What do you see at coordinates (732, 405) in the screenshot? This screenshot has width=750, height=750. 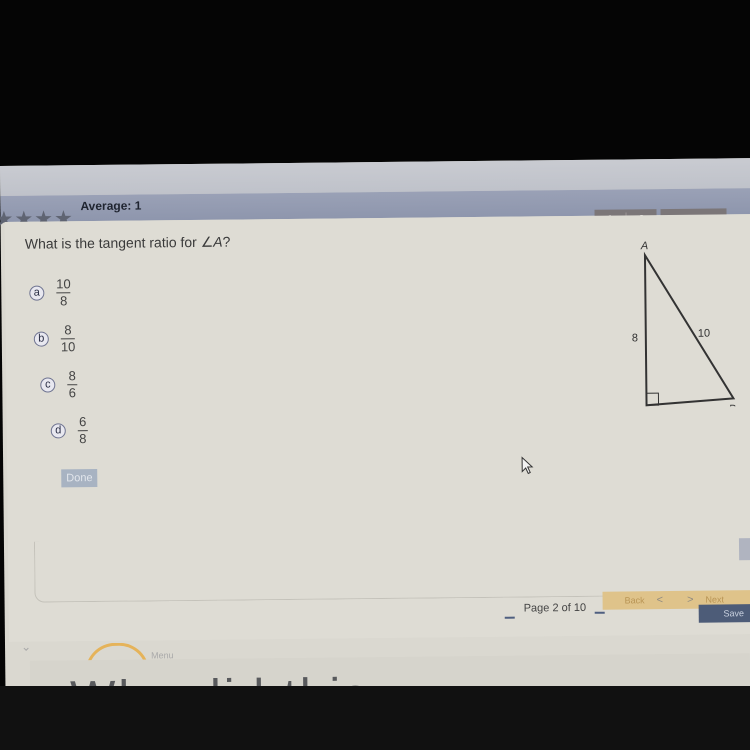 I see `vertex-b-label: B` at bounding box center [732, 405].